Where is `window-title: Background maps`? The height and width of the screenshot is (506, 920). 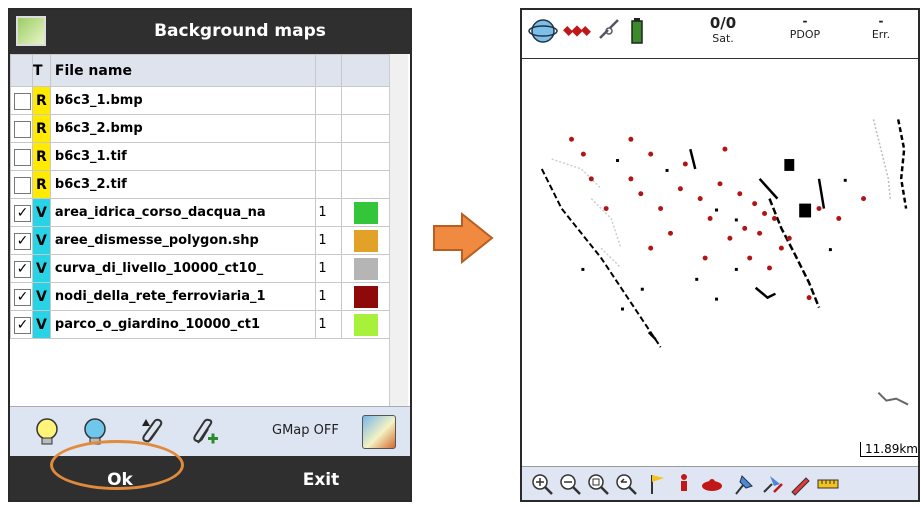 window-title: Background maps is located at coordinates (240, 31).